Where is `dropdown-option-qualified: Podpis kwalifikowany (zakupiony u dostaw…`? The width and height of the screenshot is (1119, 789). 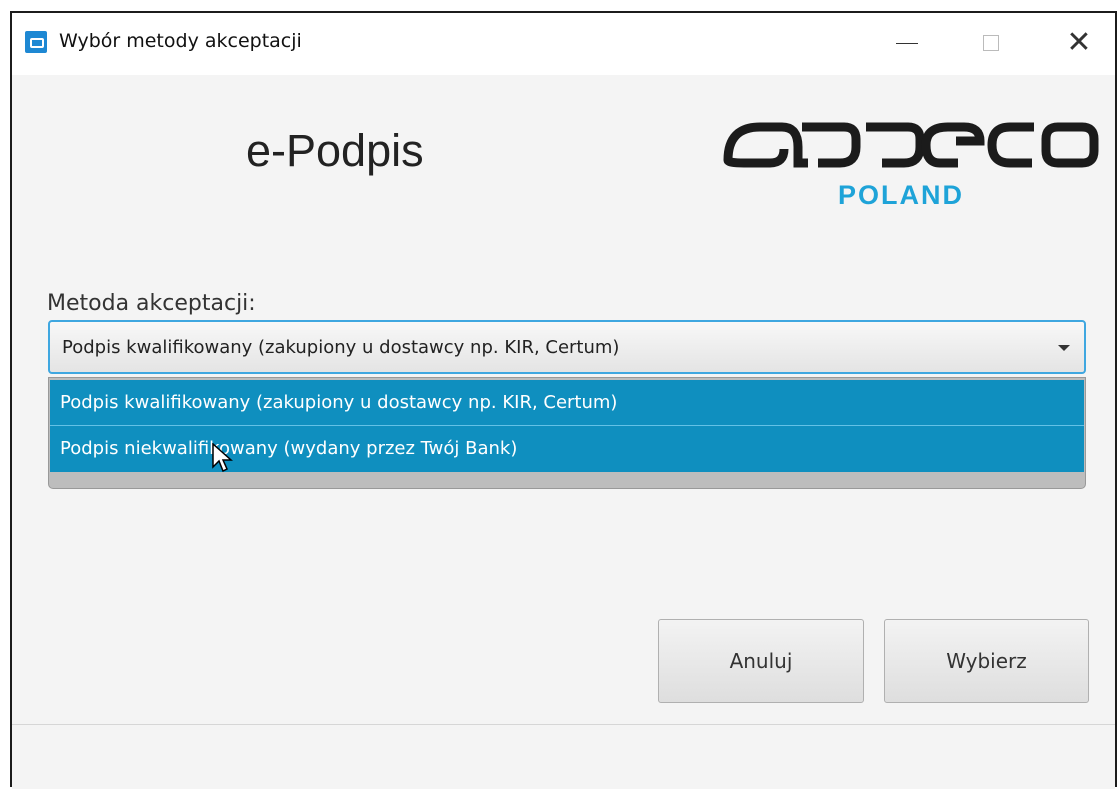
dropdown-option-qualified: Podpis kwalifikowany (zakupiony u dostaw… is located at coordinates (567, 403).